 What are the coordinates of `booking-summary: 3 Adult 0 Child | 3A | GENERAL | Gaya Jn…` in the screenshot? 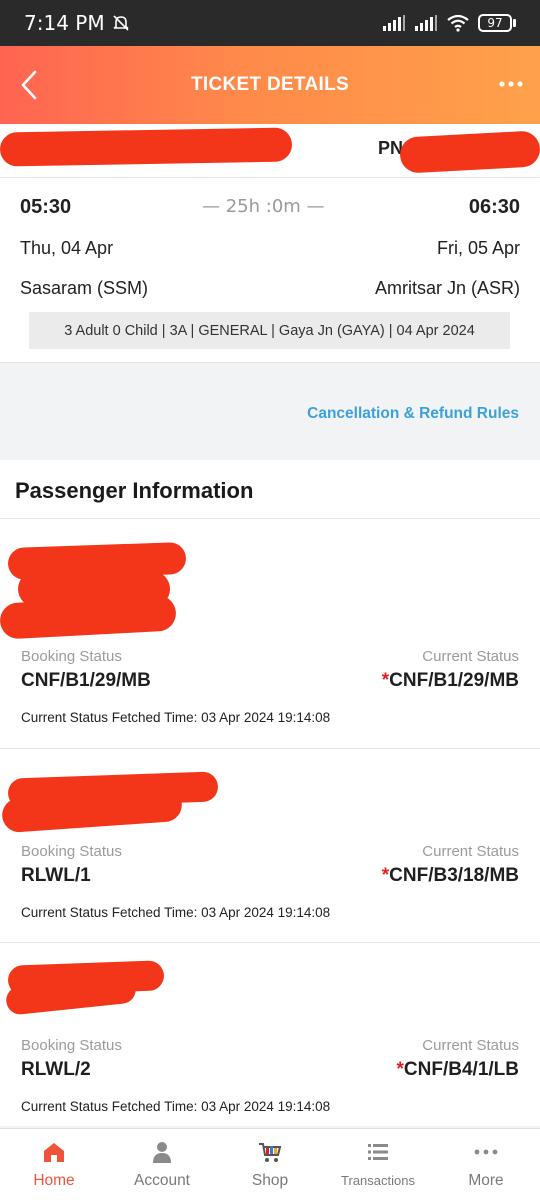 It's located at (269, 330).